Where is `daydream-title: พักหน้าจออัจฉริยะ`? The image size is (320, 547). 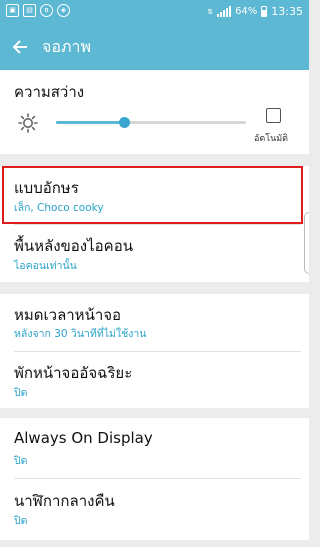
daydream-title: พักหน้าจออัจฉริยะ is located at coordinates (73, 373).